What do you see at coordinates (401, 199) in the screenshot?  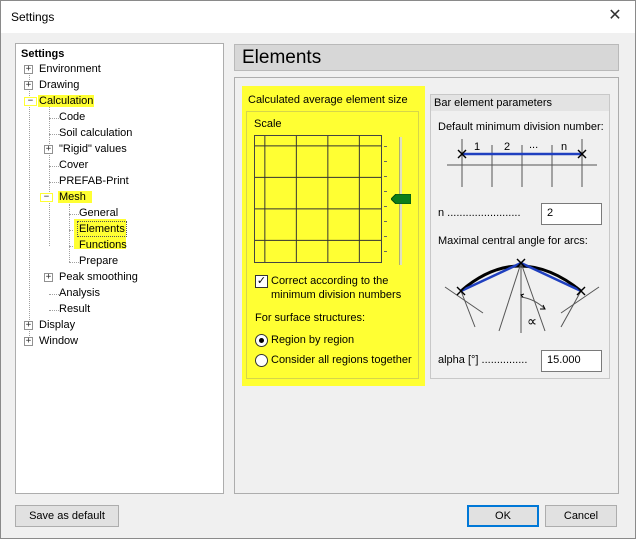 I see `scale-slider-thumb` at bounding box center [401, 199].